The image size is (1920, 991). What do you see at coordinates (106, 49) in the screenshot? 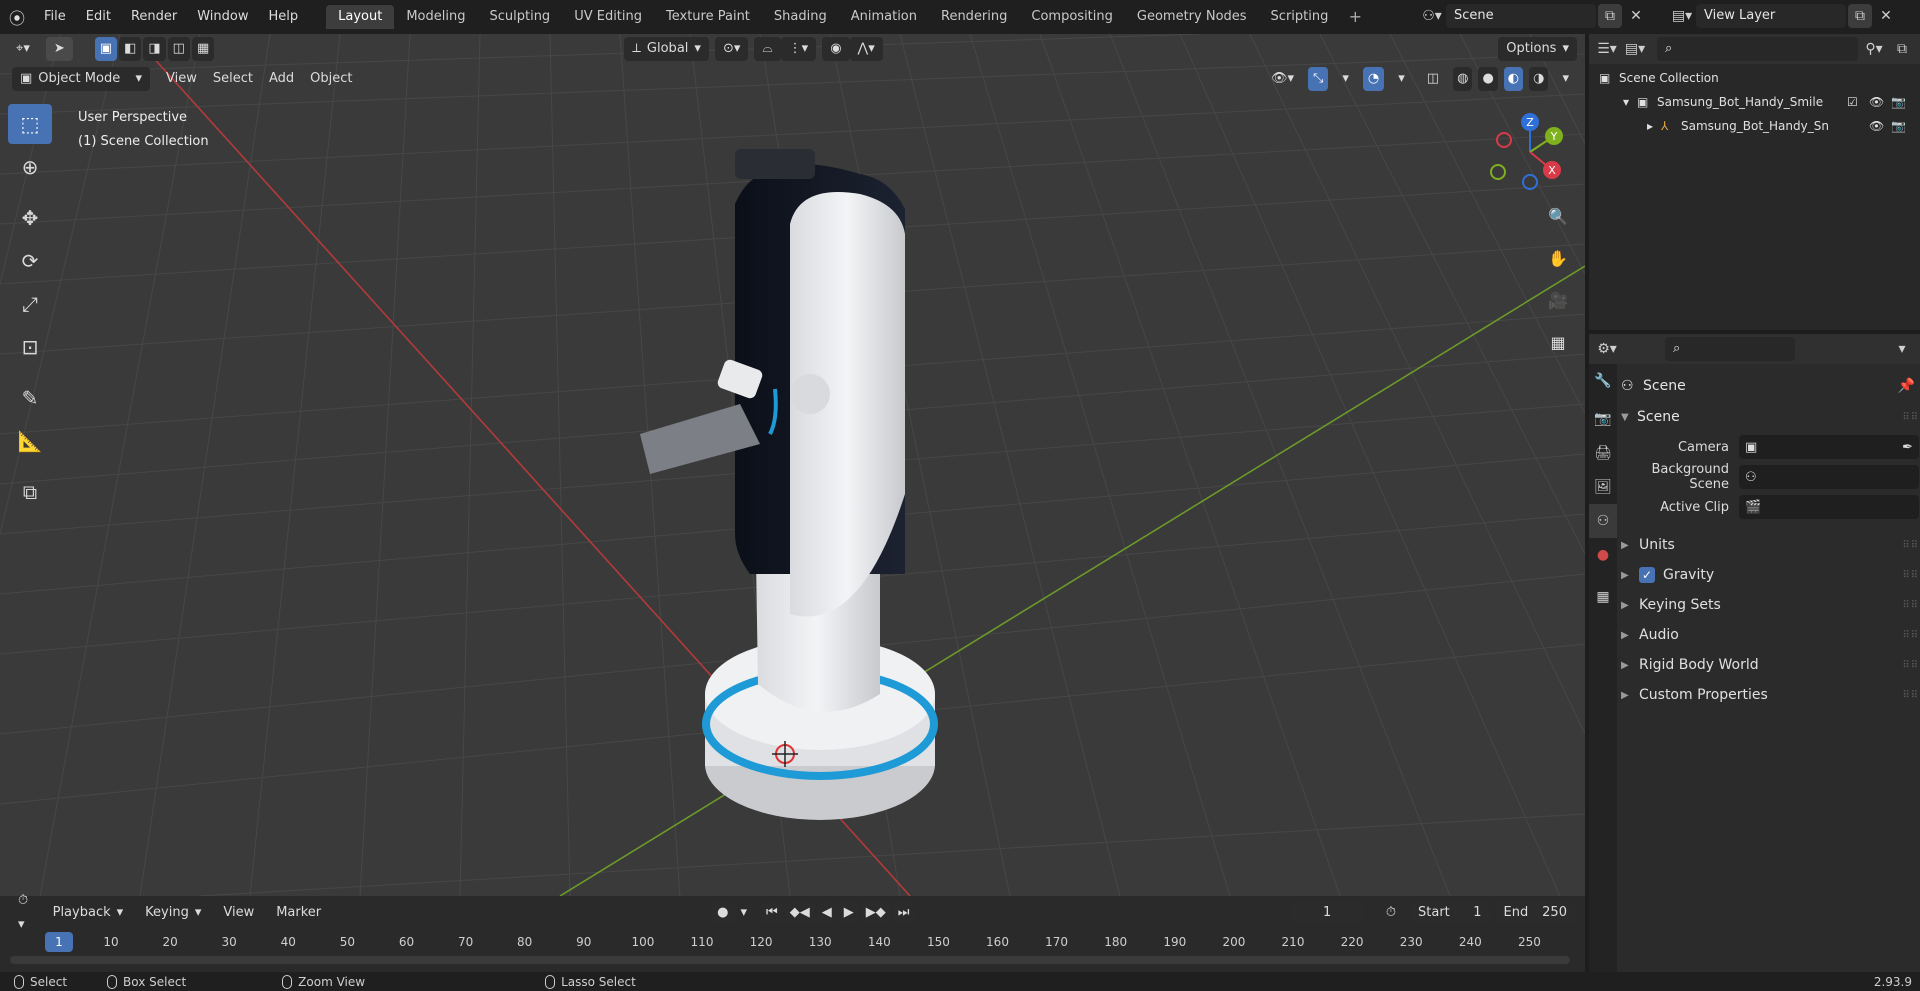
I see `select-new-icon: ▣` at bounding box center [106, 49].